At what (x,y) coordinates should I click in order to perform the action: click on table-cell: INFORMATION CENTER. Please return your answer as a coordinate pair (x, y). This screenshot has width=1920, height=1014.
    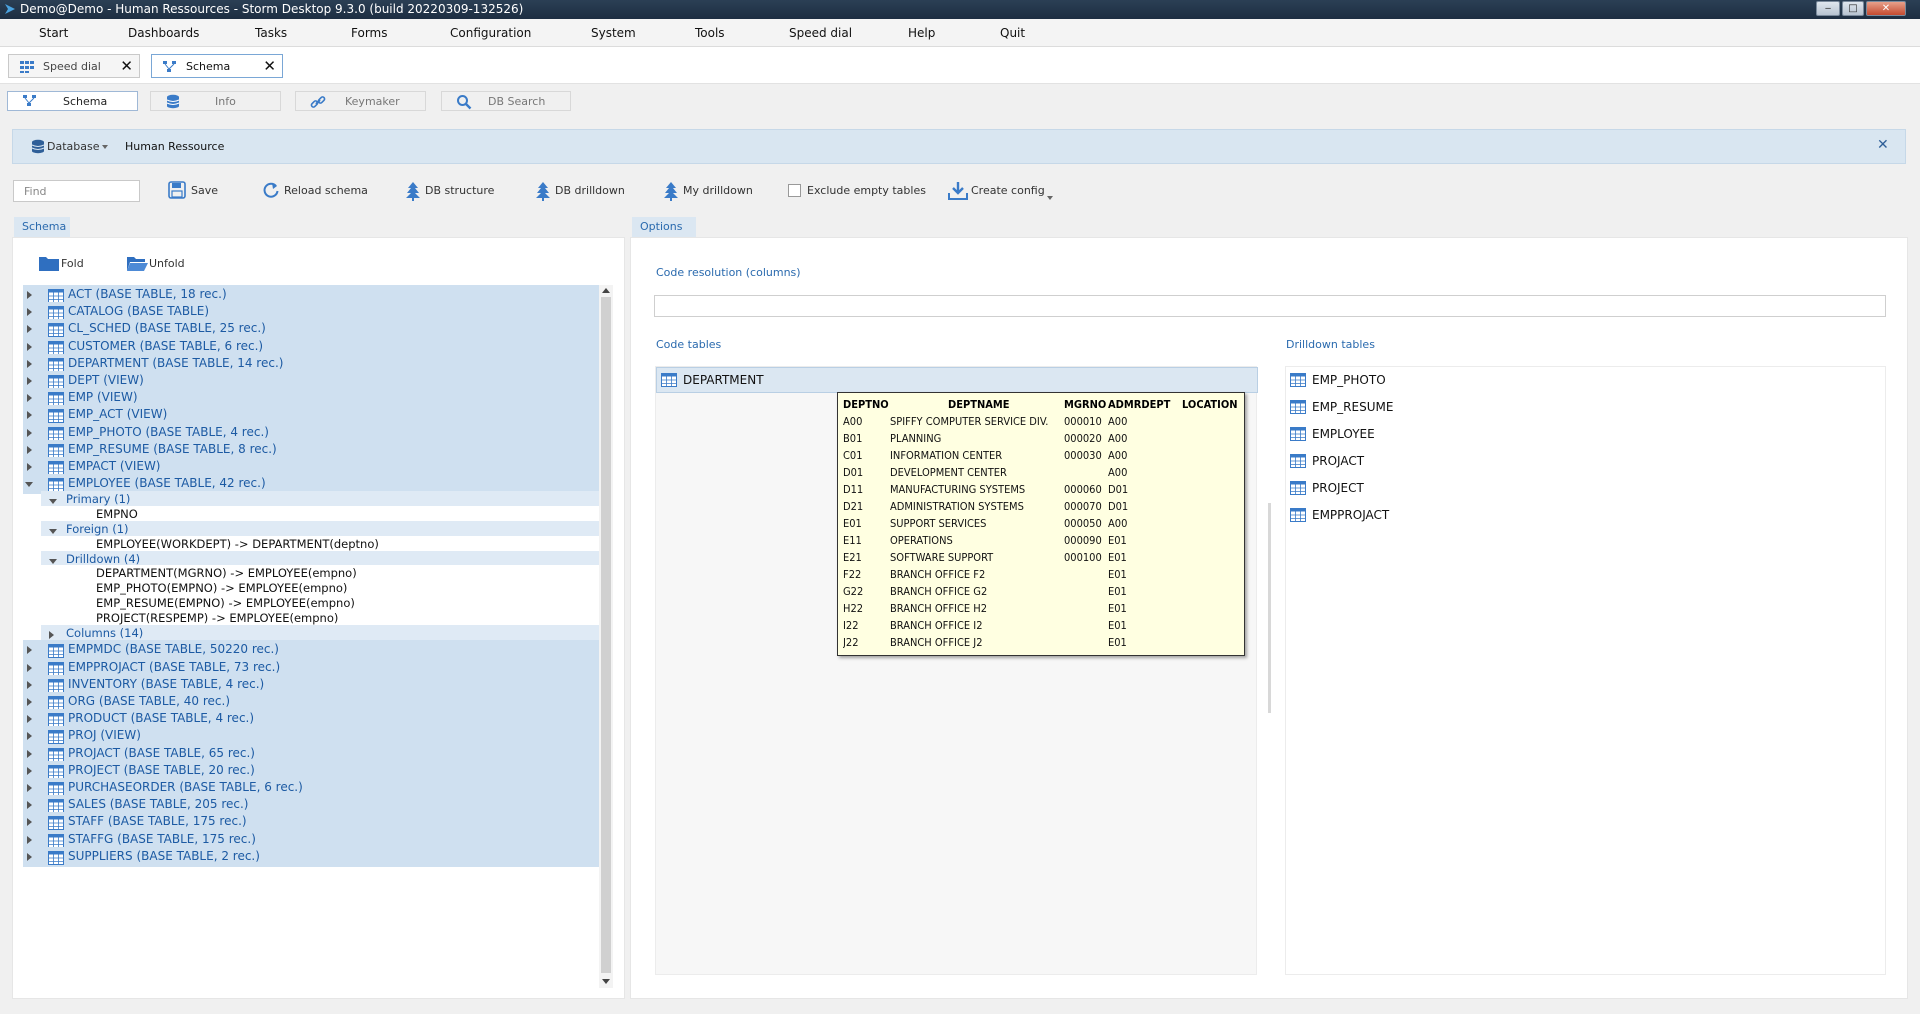
    Looking at the image, I should click on (946, 455).